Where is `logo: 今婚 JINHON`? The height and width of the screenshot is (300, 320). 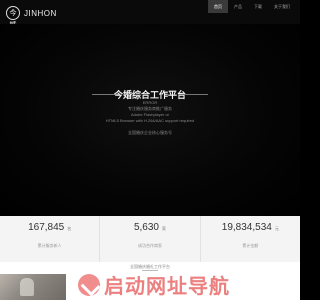
logo: 今婚 JINHON is located at coordinates (31, 17).